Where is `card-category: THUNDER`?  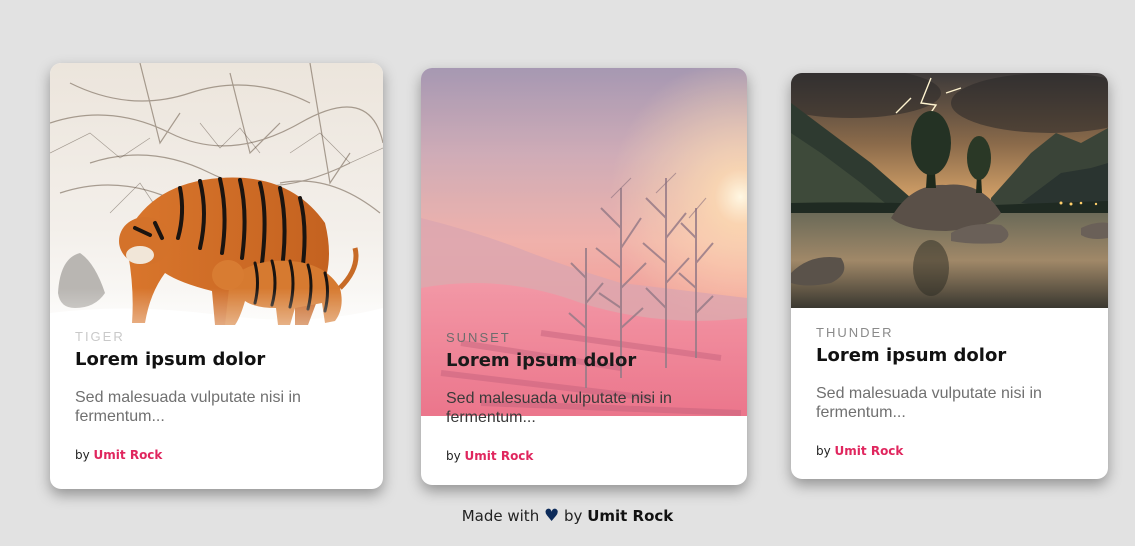
card-category: THUNDER is located at coordinates (855, 332).